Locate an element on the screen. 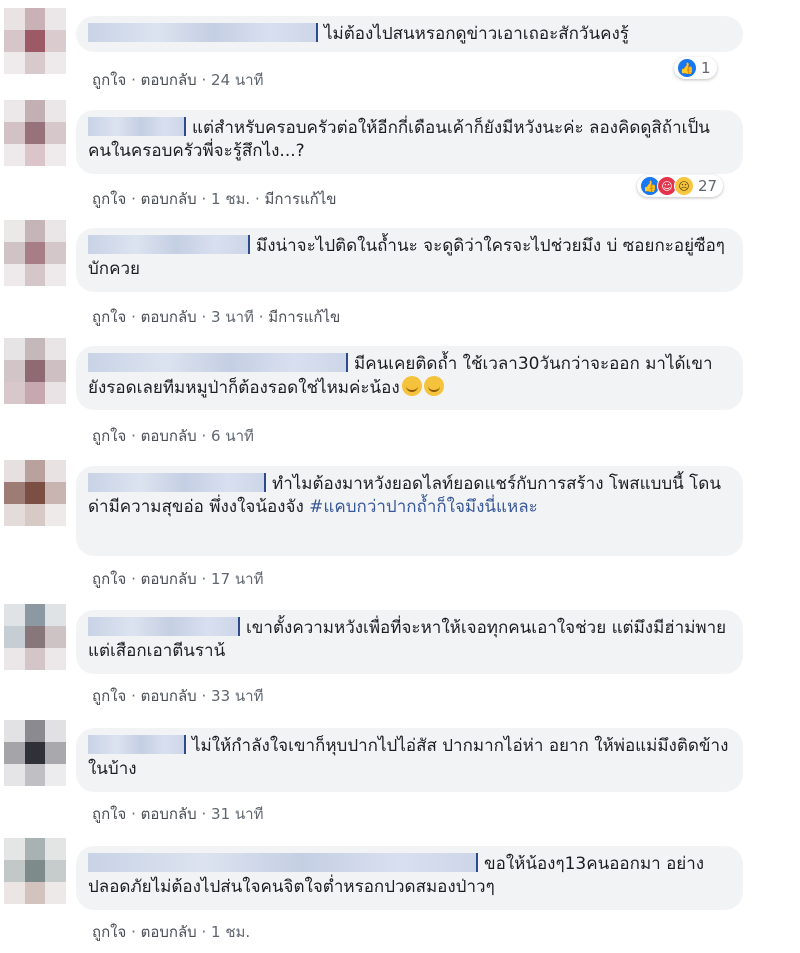 The image size is (800, 953). comment-bubble: ไม่ต้องไปสนหรอกดูข่าวเอาเถอะสักวันคงรู้ is located at coordinates (409, 34).